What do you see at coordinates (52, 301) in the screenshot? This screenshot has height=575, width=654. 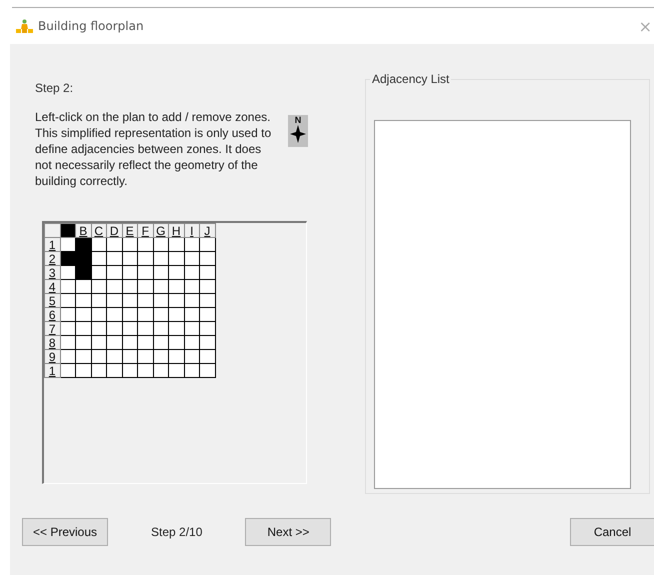 I see `row-header: 5` at bounding box center [52, 301].